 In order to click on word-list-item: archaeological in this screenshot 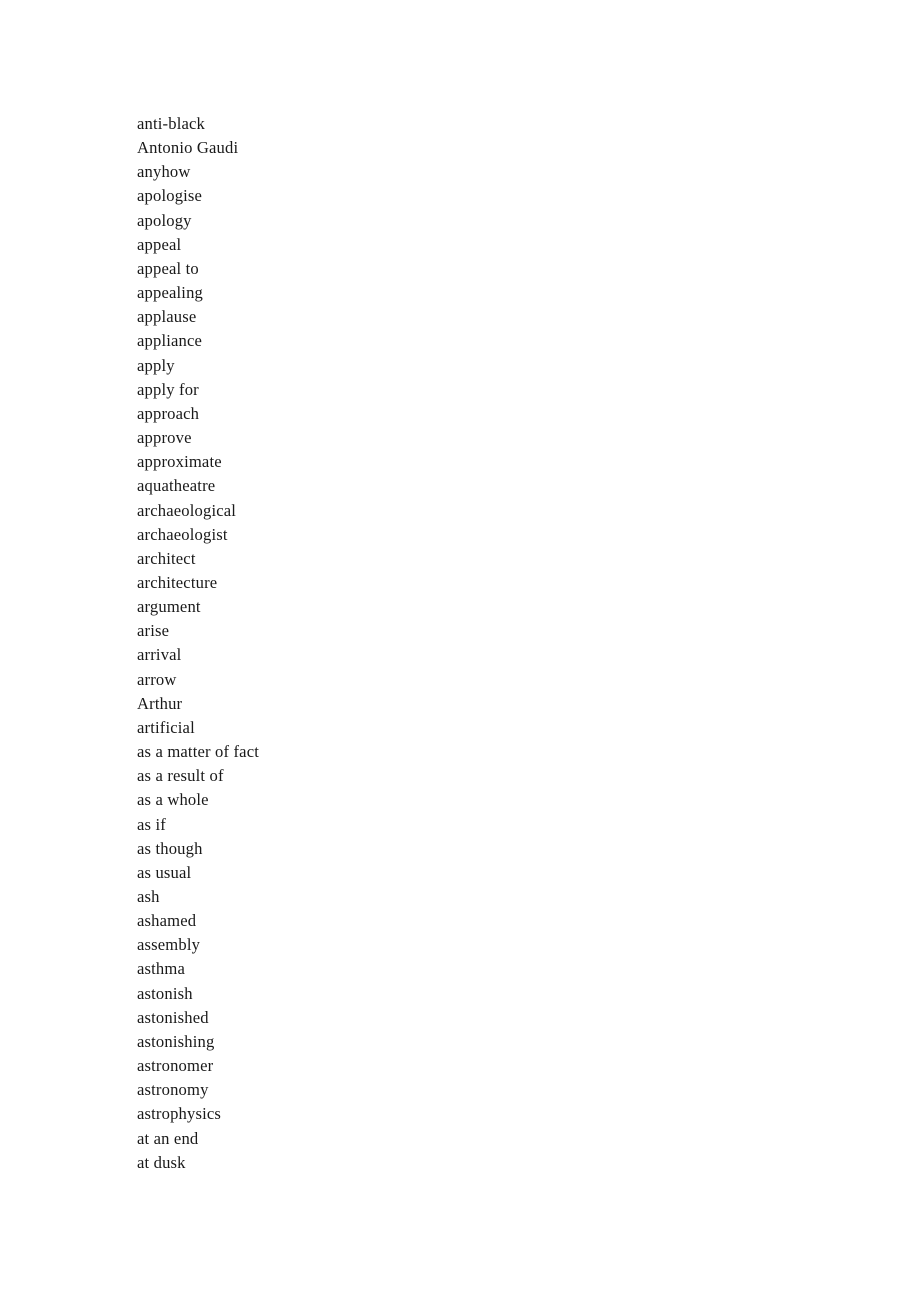, I will do `click(187, 510)`.